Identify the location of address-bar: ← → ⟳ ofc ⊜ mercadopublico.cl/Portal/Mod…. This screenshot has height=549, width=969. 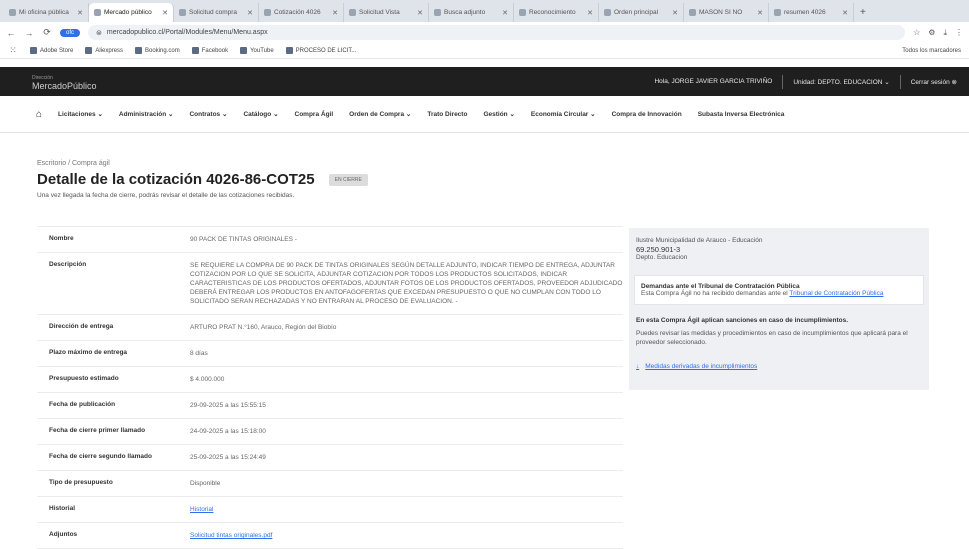
(484, 32).